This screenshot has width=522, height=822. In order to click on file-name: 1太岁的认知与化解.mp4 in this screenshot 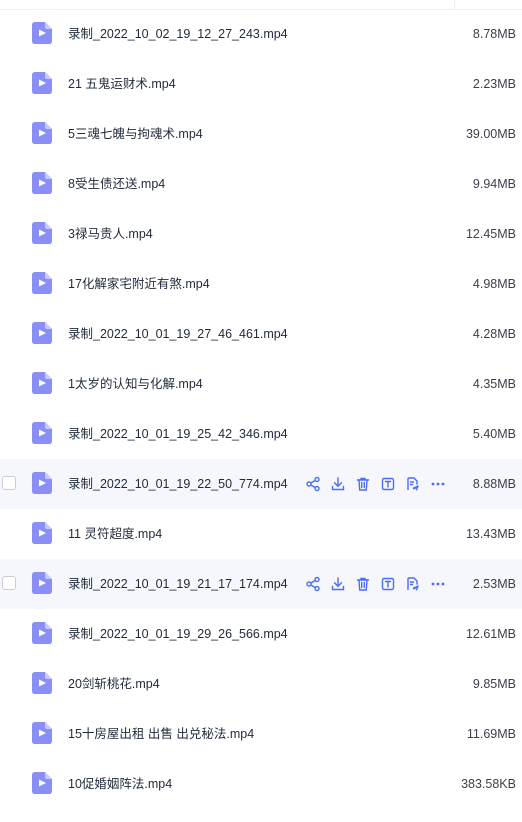, I will do `click(135, 384)`.